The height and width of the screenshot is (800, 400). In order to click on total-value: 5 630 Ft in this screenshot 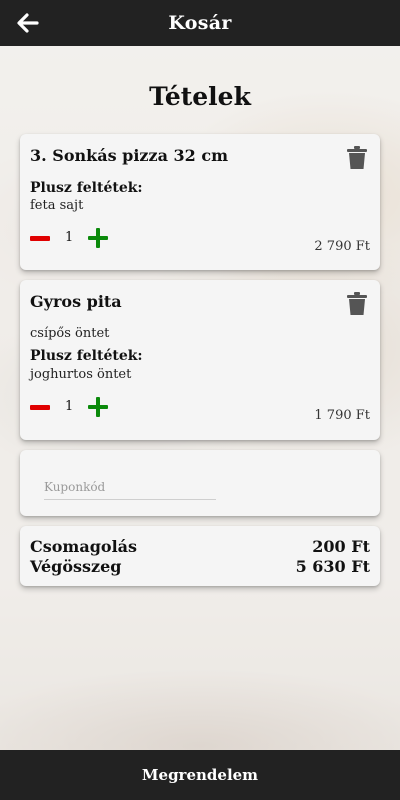, I will do `click(332, 566)`.